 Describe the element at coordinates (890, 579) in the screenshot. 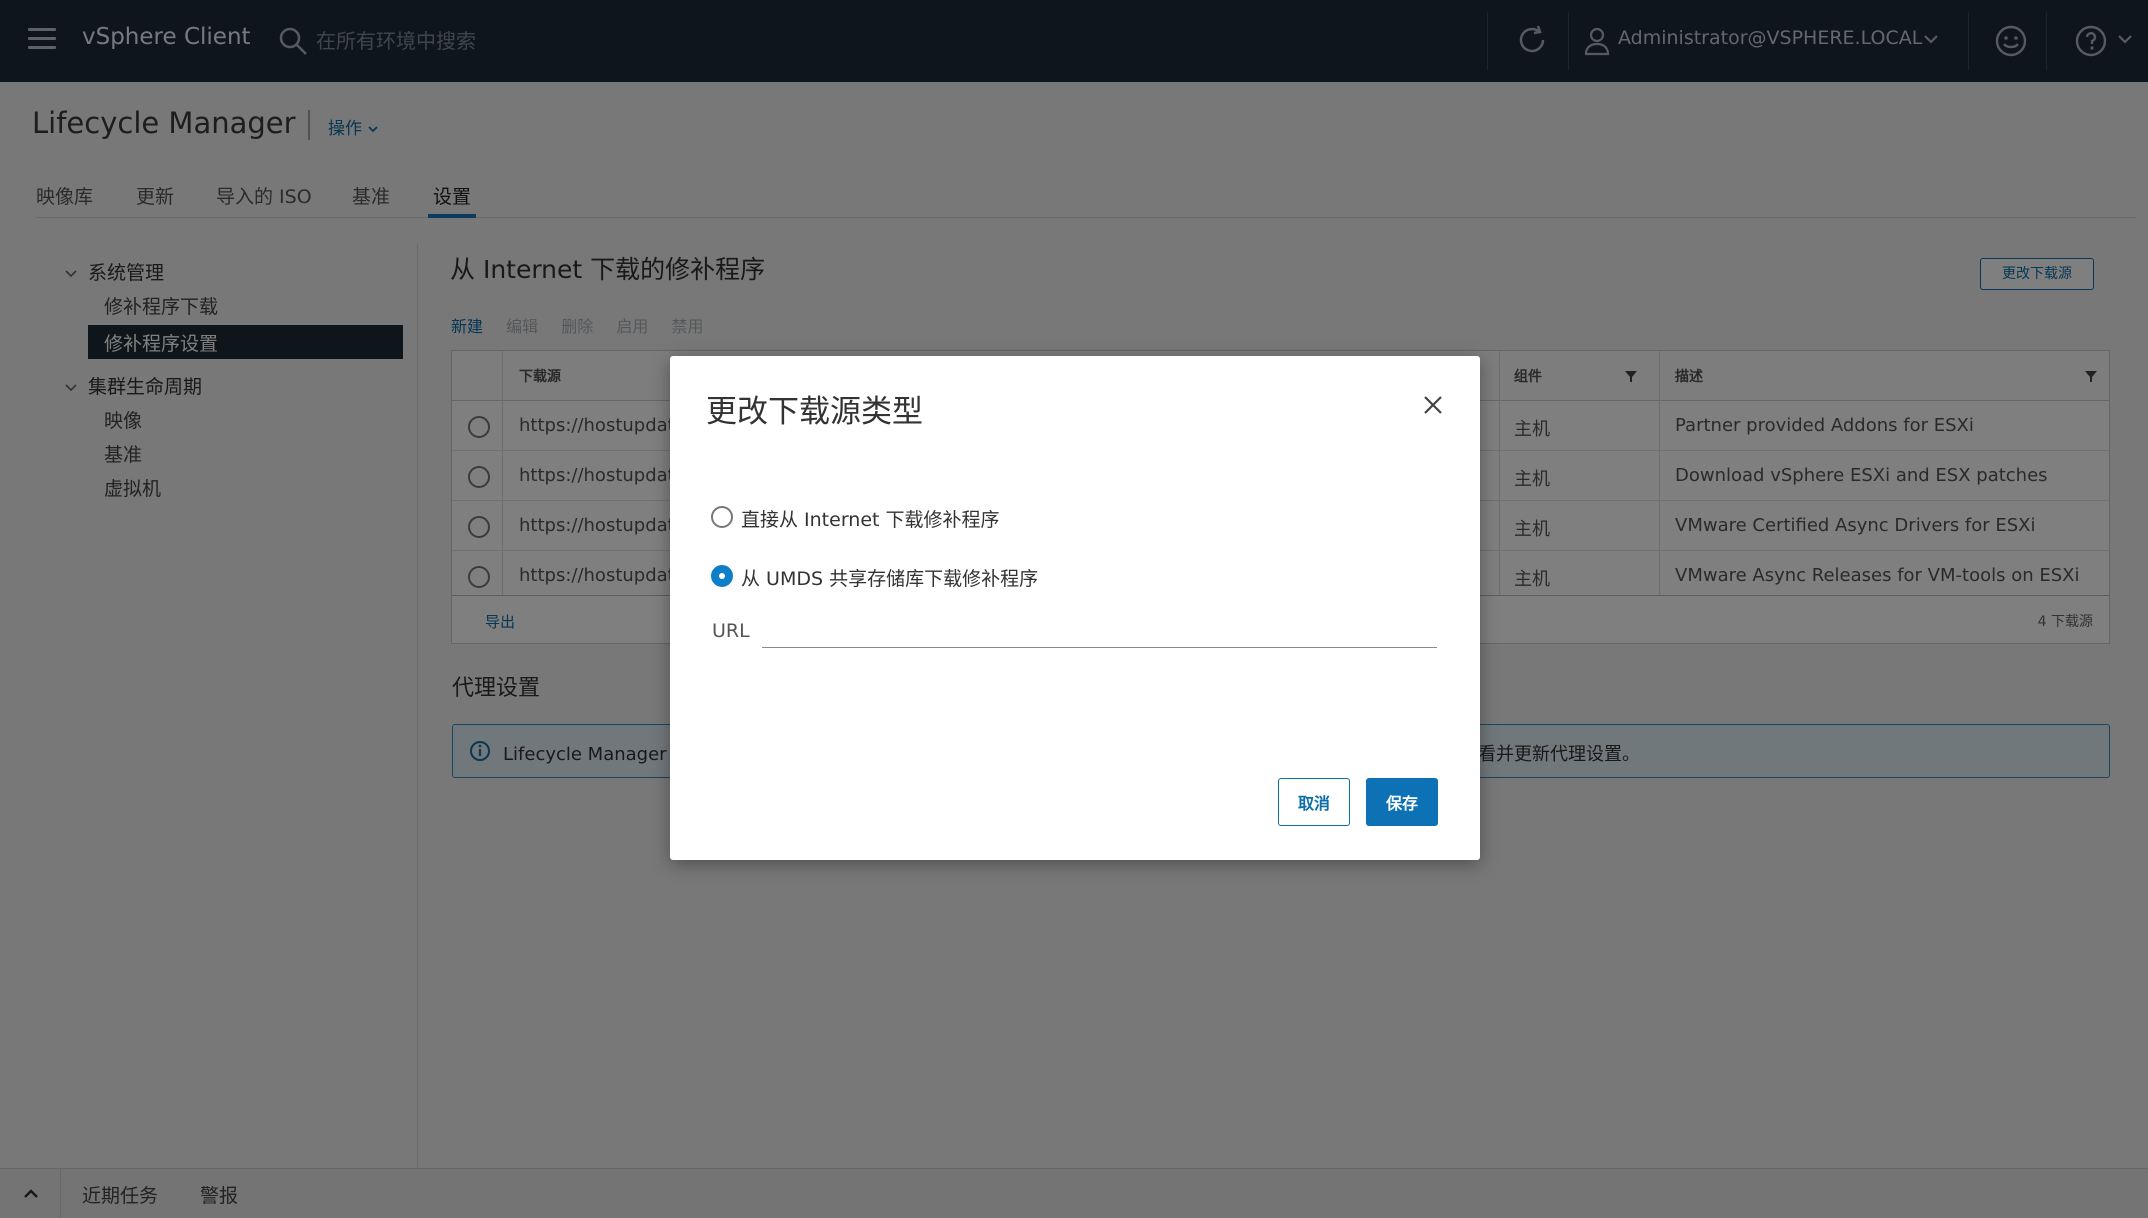

I see `radio-label: 从 UMDS 共享存储库下载修补程序` at that location.